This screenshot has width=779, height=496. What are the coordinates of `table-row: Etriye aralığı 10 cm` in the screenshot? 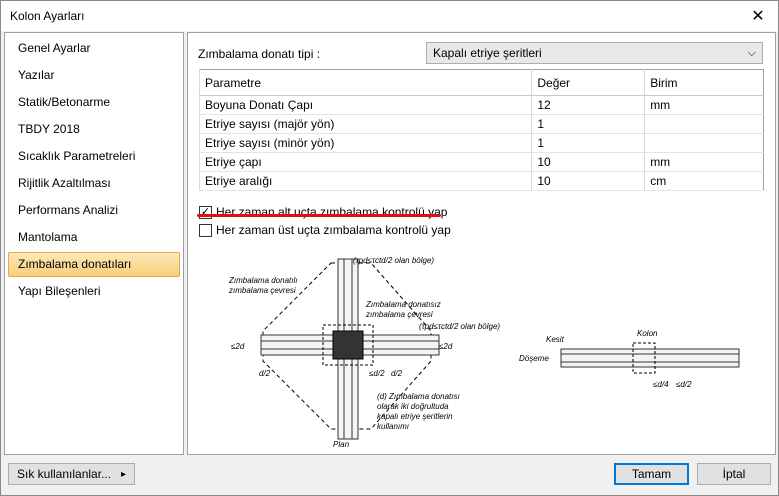 It's located at (481, 181).